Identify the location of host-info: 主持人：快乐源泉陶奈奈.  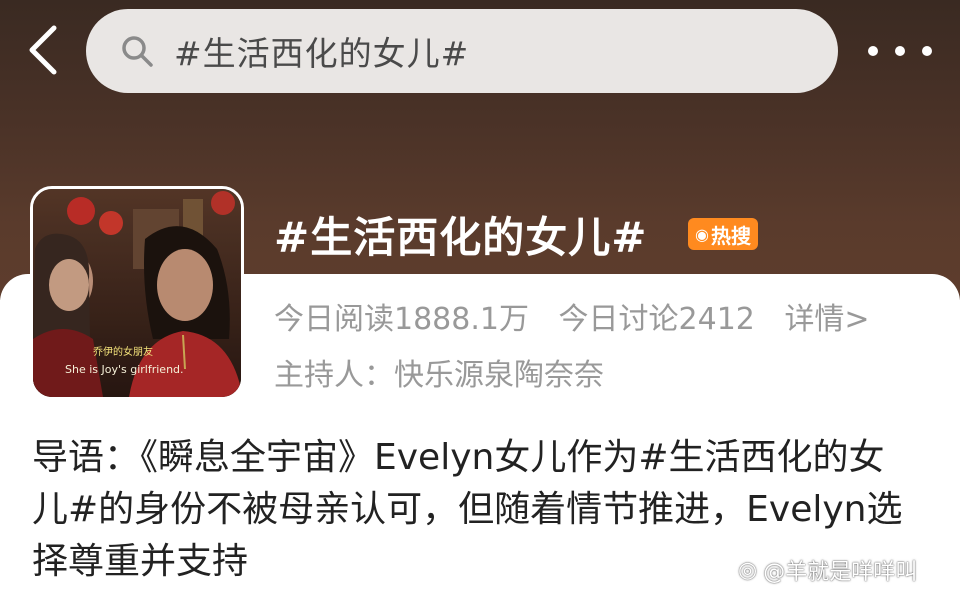
(439, 372).